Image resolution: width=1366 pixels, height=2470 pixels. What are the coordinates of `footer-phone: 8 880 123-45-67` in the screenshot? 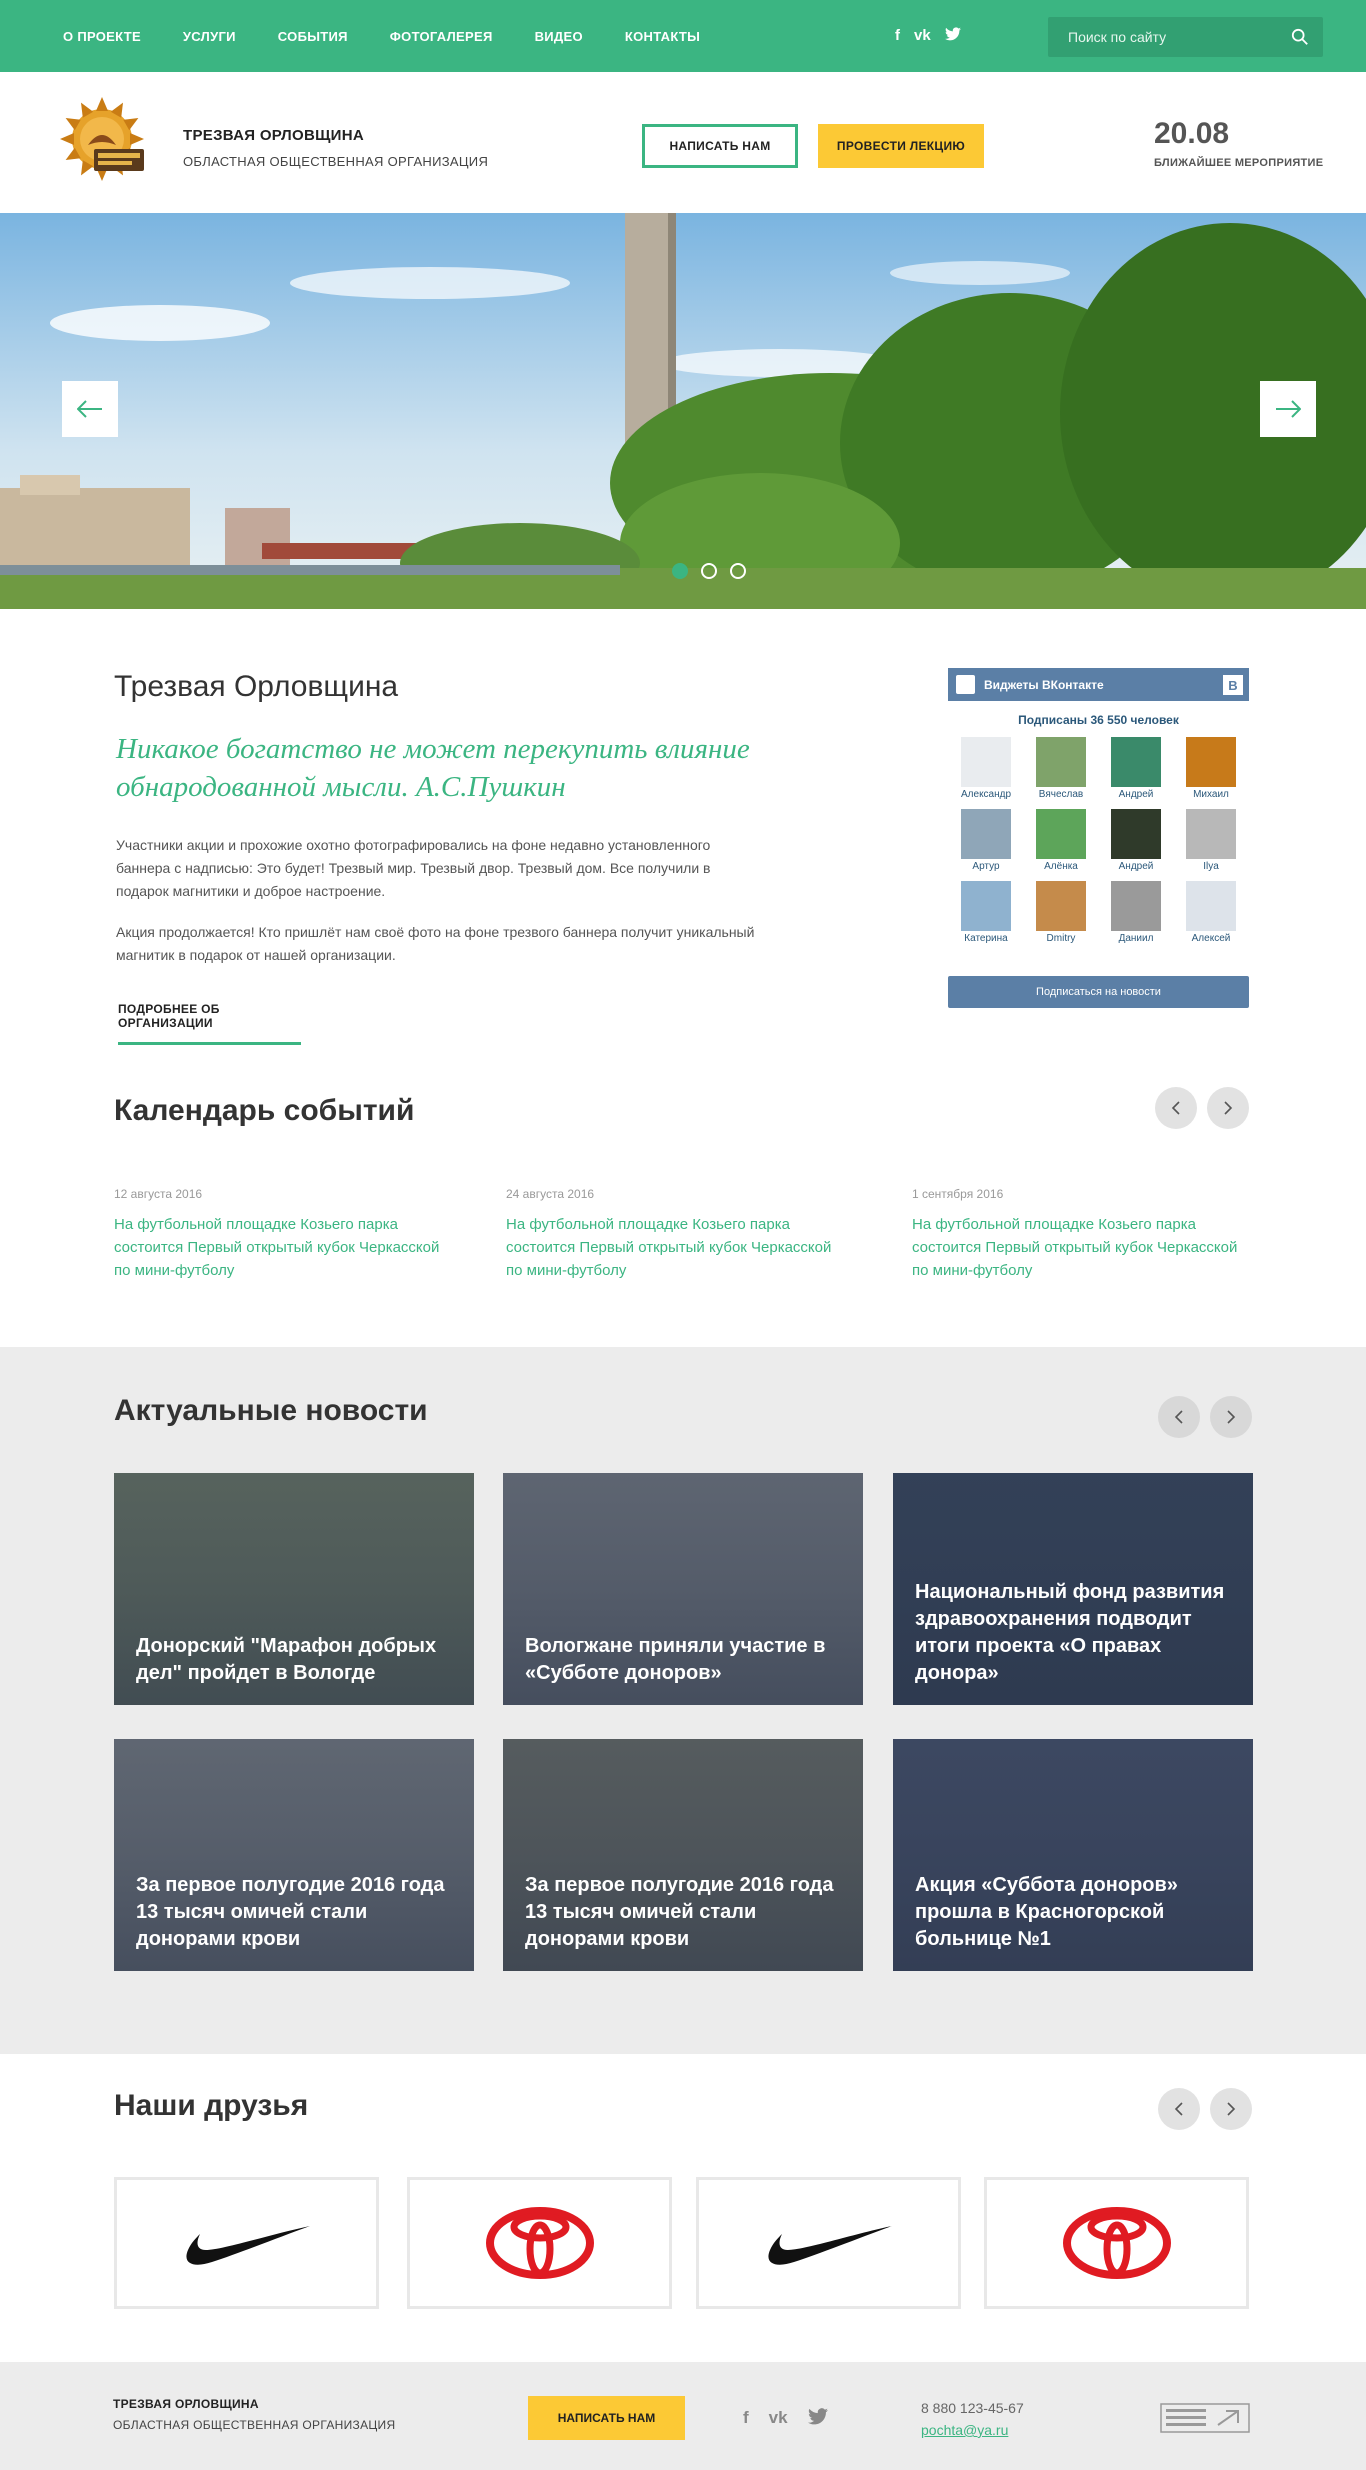 It's located at (972, 2408).